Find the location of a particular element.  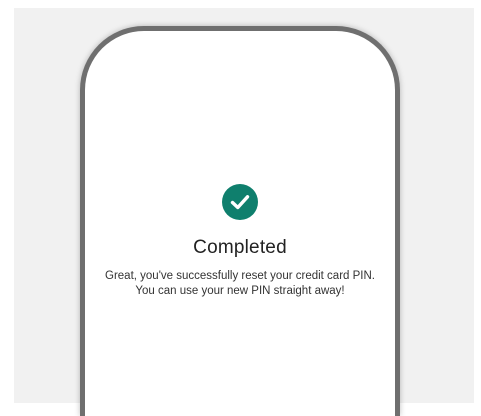

check-circle-icon is located at coordinates (240, 202).